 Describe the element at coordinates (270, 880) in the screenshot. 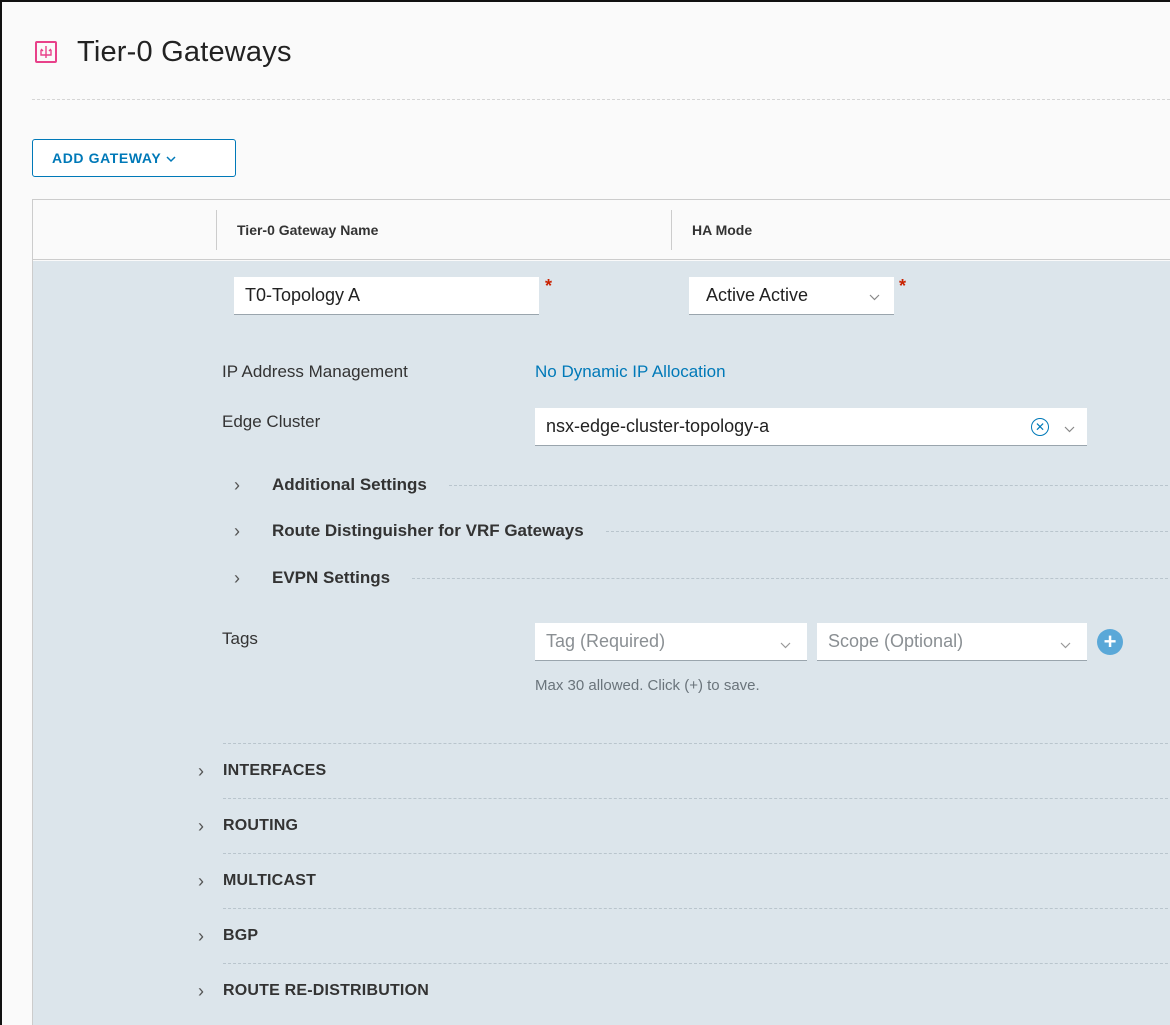

I see `row-label: MULTICAST` at that location.